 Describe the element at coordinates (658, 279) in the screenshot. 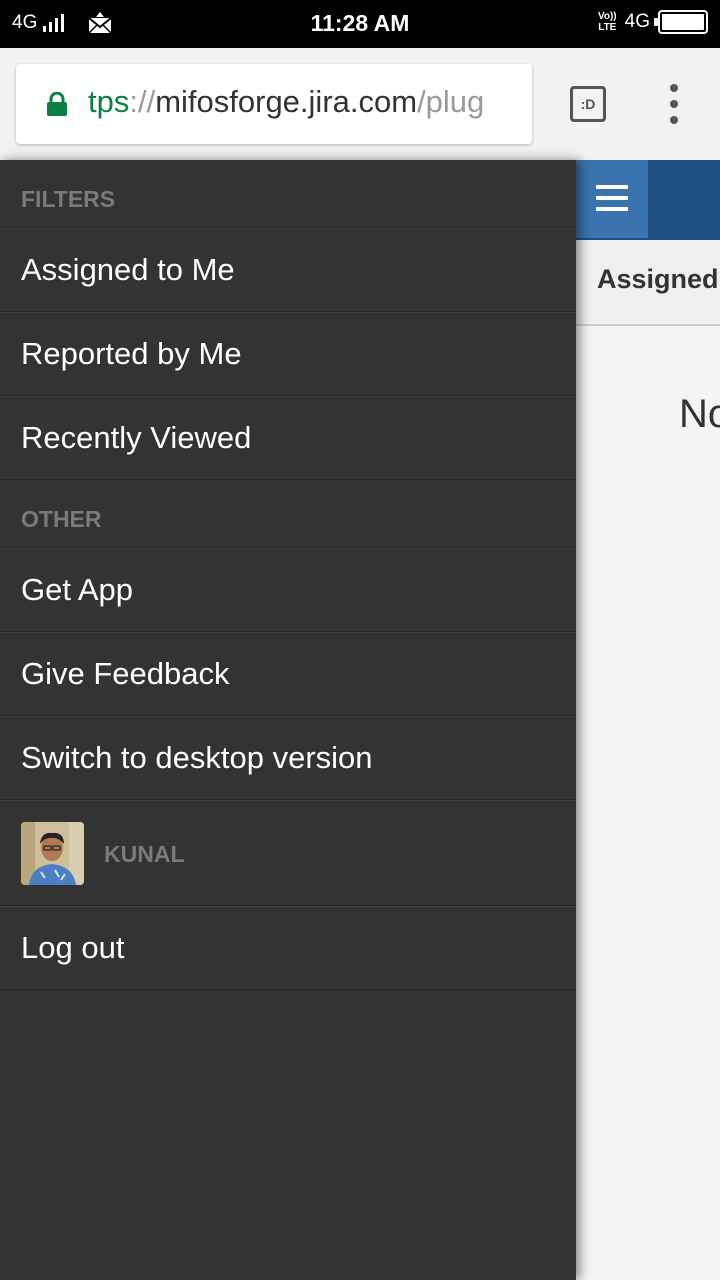

I see `page-filter-title: Assigned t` at that location.